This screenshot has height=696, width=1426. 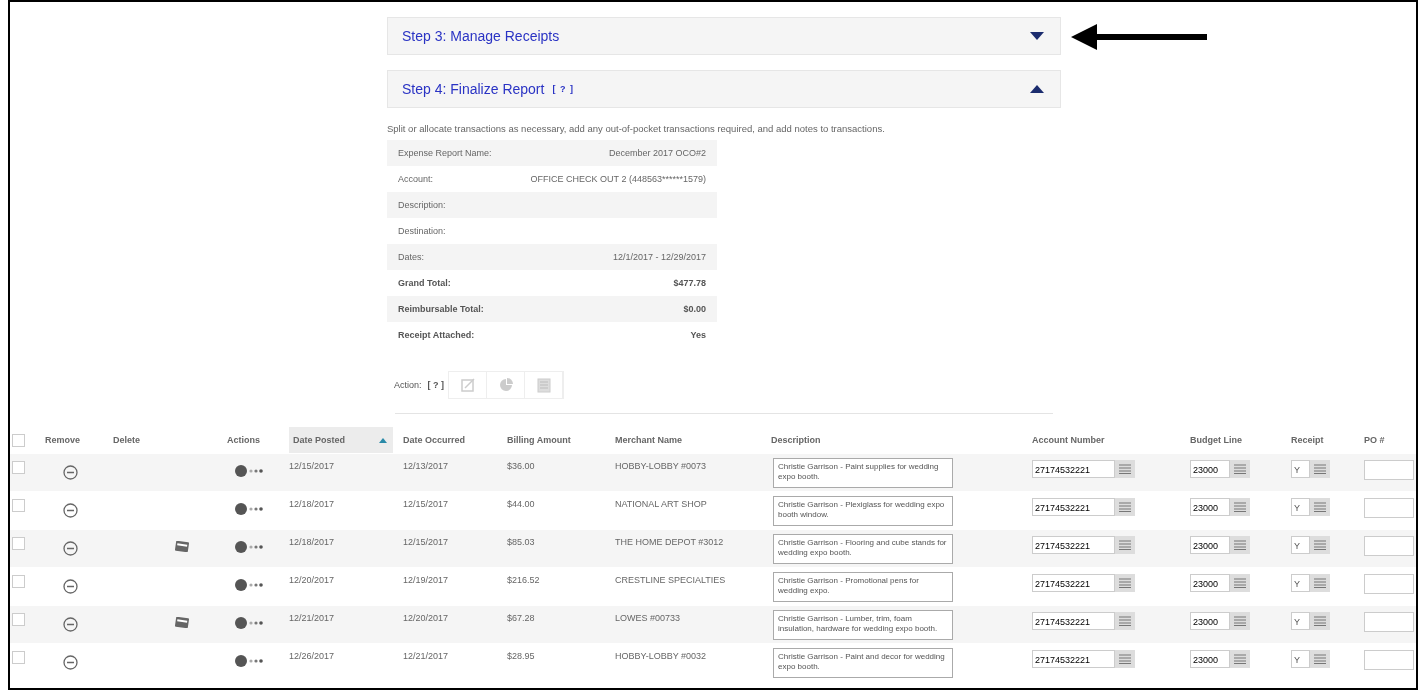 What do you see at coordinates (1307, 440) in the screenshot?
I see `column-header: Receipt` at bounding box center [1307, 440].